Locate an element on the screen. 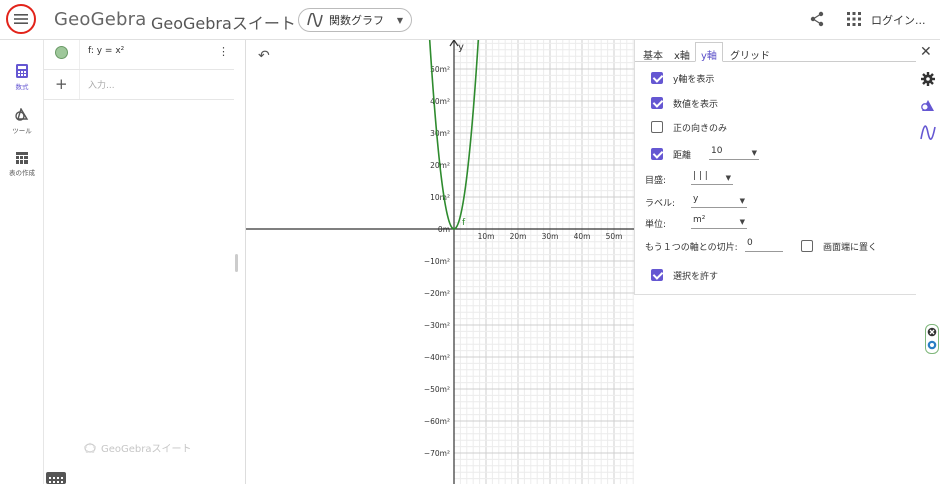 The image size is (940, 484). y-tick-label: −40m² is located at coordinates (437, 357).